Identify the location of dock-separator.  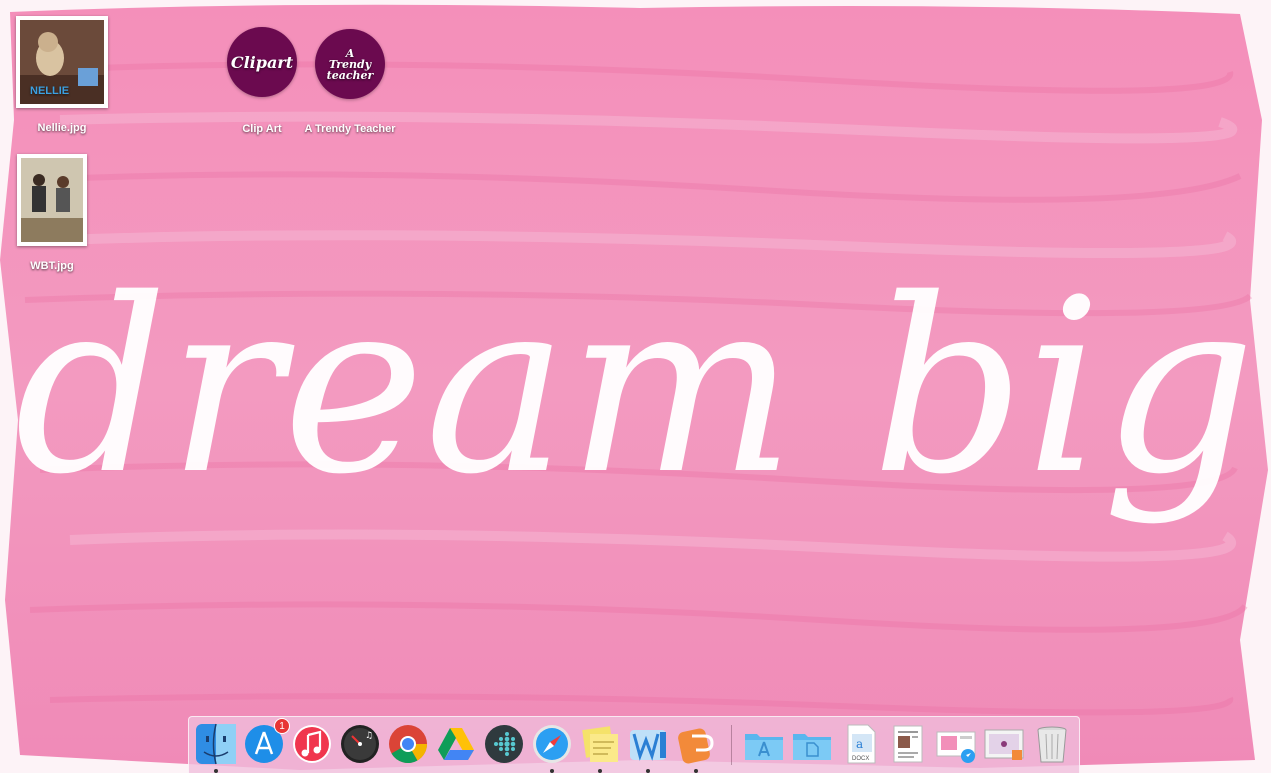
(731, 745).